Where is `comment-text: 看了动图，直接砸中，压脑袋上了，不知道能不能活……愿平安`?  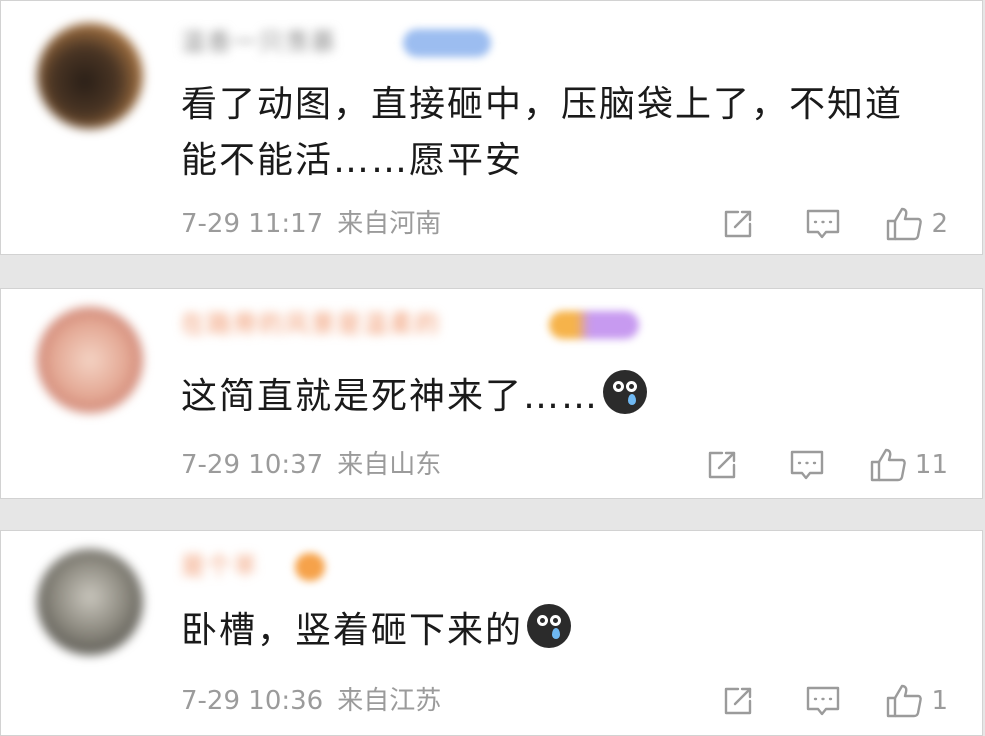 comment-text: 看了动图，直接砸中，压脑袋上了，不知道能不能活……愿平安 is located at coordinates (553, 133).